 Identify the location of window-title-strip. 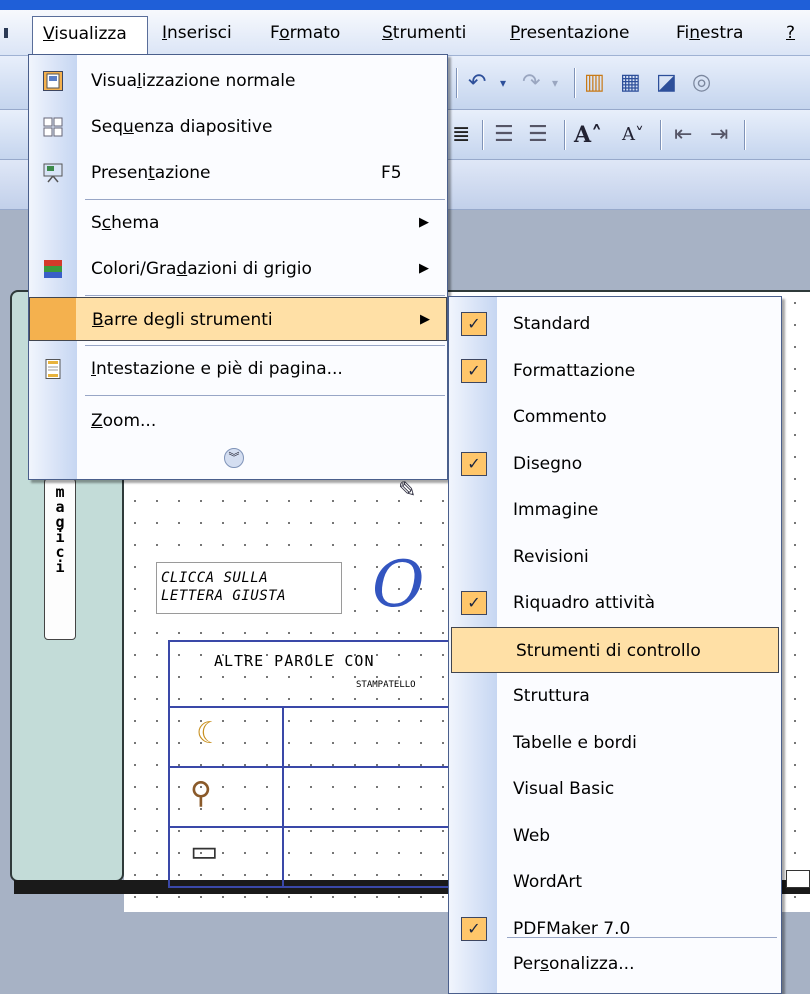
(405, 5).